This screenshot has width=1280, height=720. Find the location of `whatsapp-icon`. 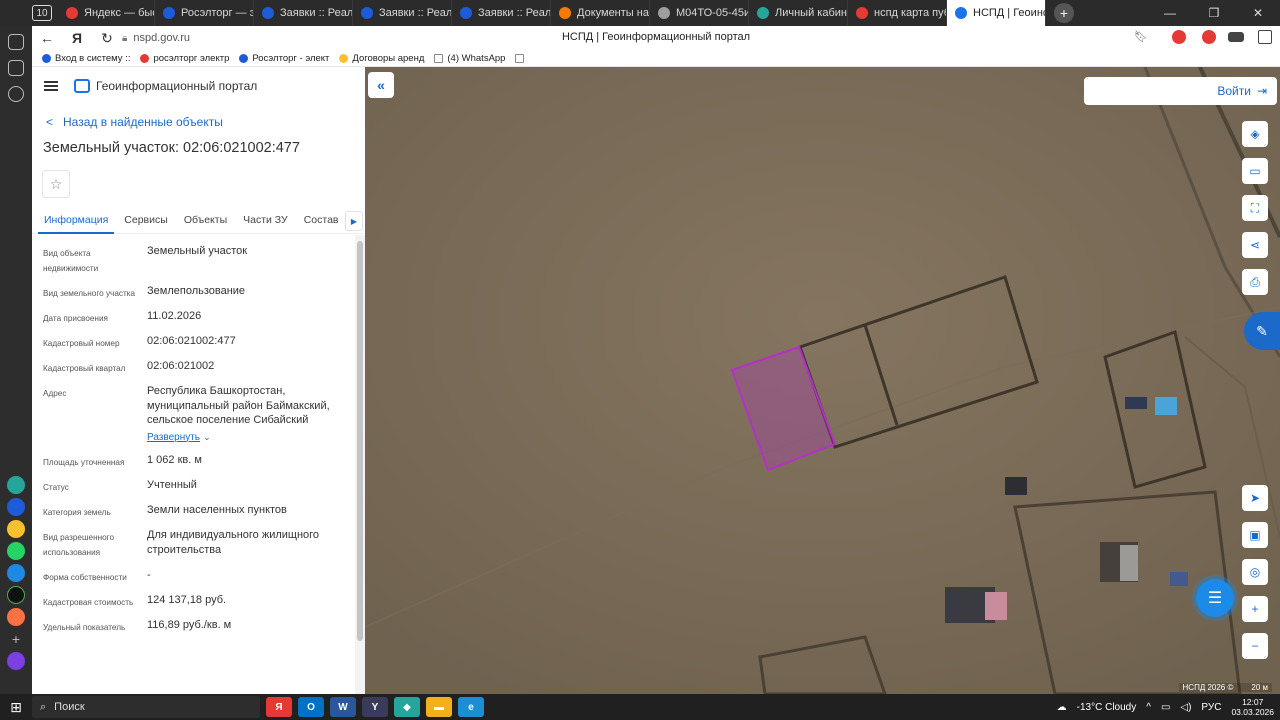

whatsapp-icon is located at coordinates (16, 551).